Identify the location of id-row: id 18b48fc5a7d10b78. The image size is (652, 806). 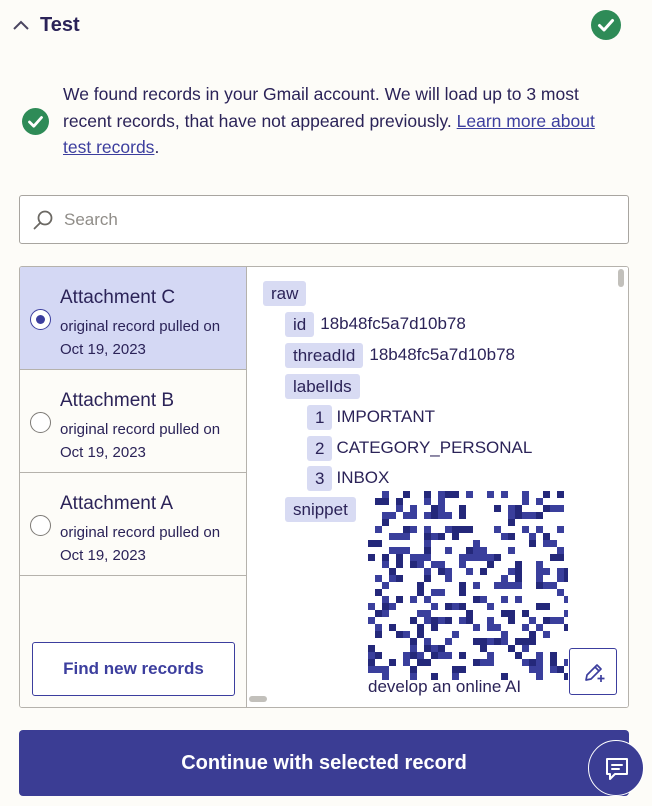
(375, 324).